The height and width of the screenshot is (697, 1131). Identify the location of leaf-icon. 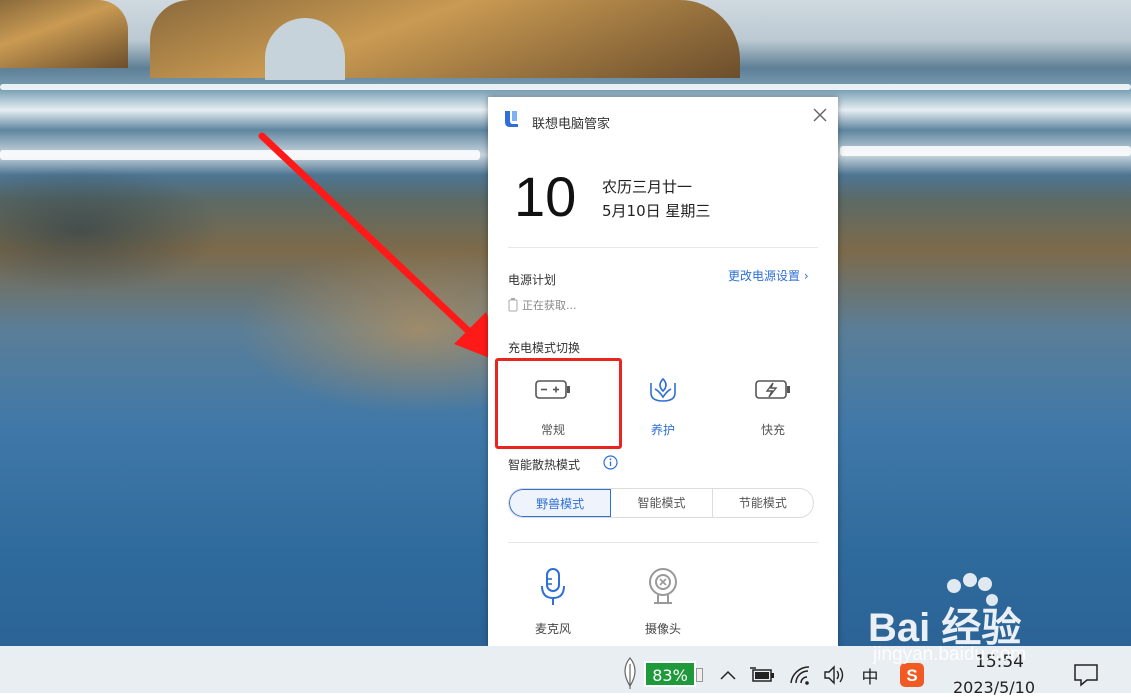
(630, 673).